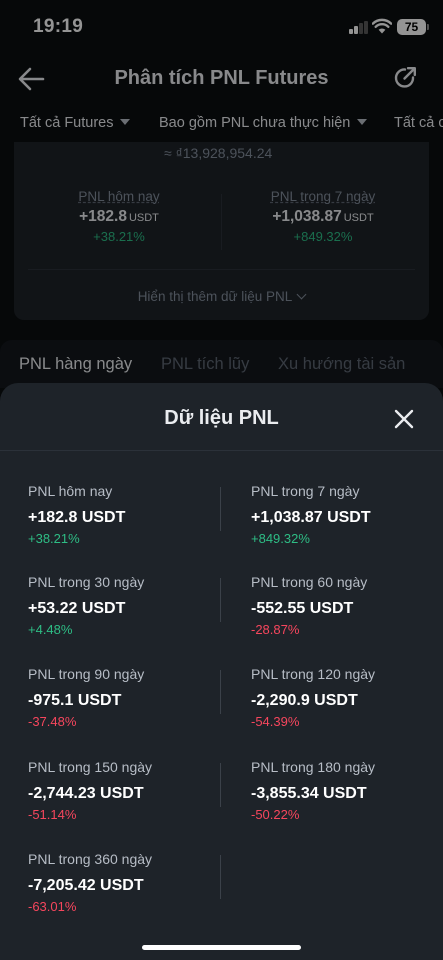  I want to click on pnl-item-pct: +38.21%, so click(54, 538).